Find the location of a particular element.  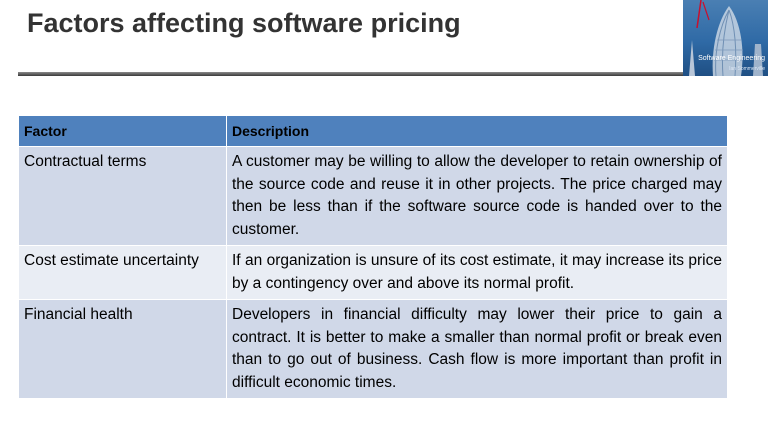

title-divider is located at coordinates (393, 74).